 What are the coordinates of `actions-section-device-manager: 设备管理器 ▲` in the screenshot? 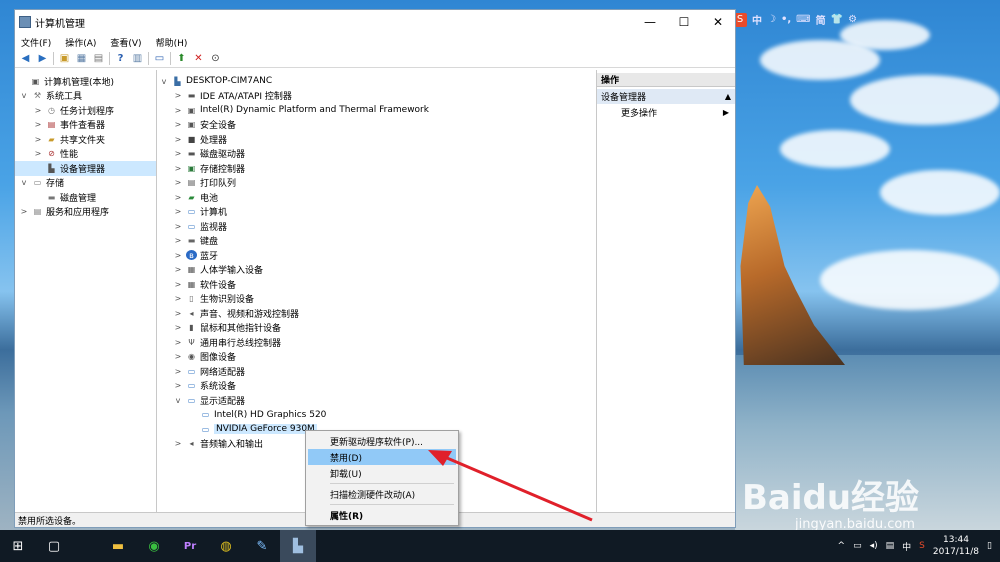 It's located at (666, 96).